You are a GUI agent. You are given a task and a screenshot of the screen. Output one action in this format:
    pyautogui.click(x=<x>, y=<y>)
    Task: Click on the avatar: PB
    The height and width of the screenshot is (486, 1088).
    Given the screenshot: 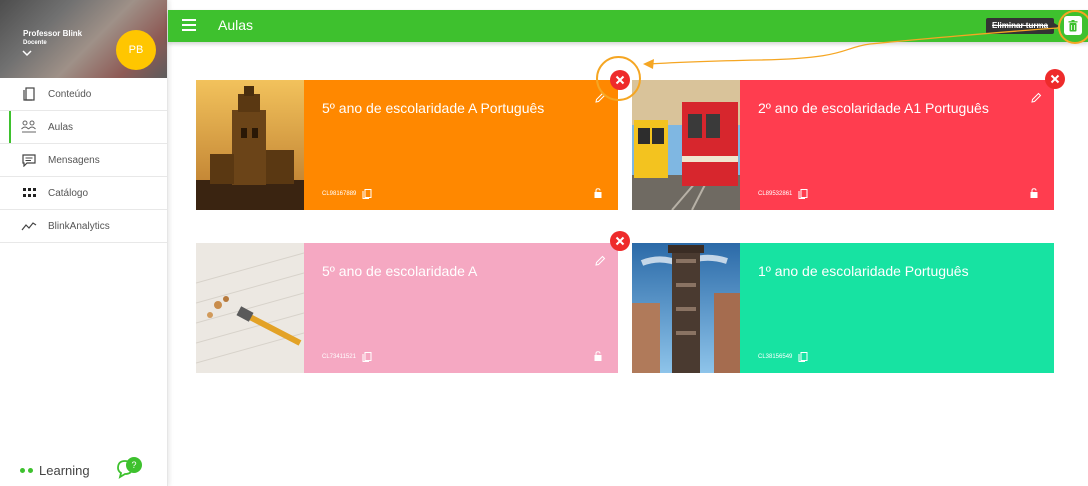 What is the action you would take?
    pyautogui.click(x=136, y=50)
    